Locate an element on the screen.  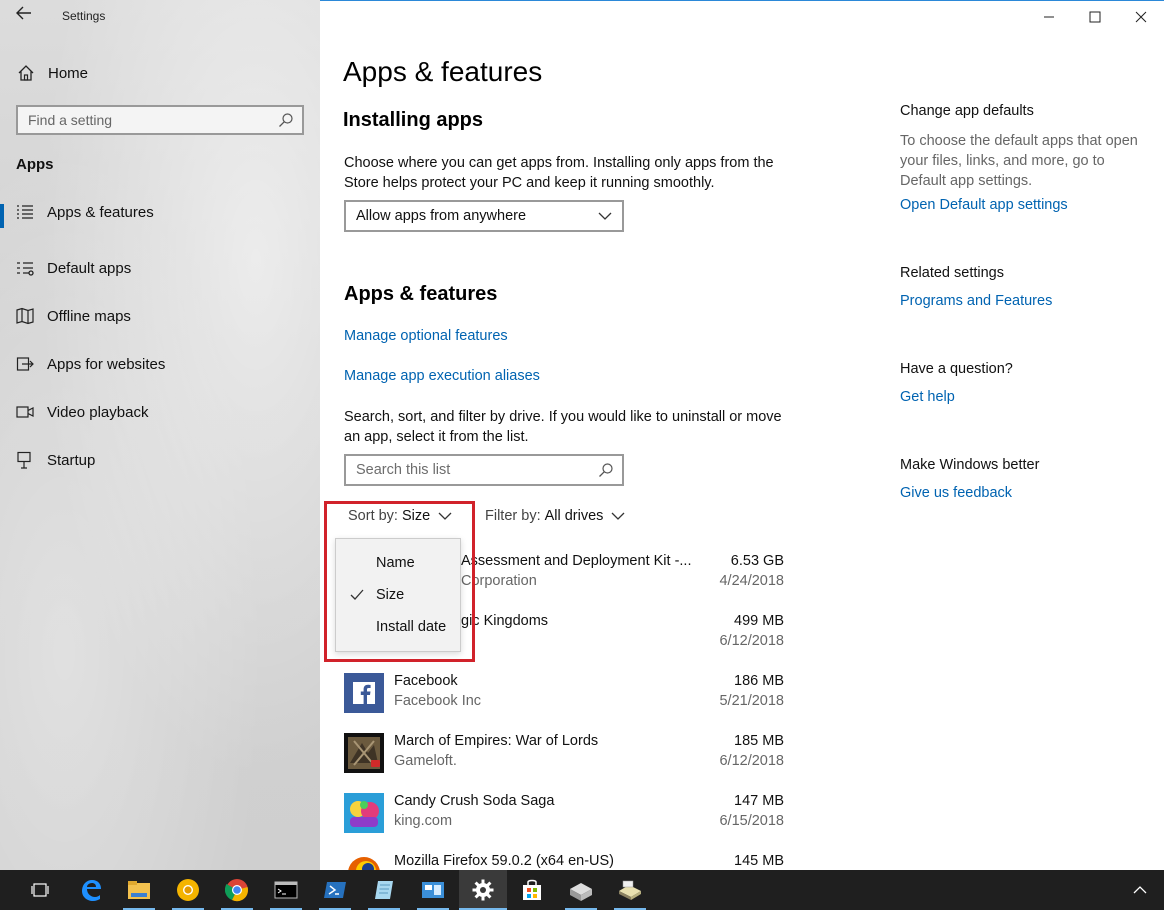
back-arrow-icon is located at coordinates (24, 16).